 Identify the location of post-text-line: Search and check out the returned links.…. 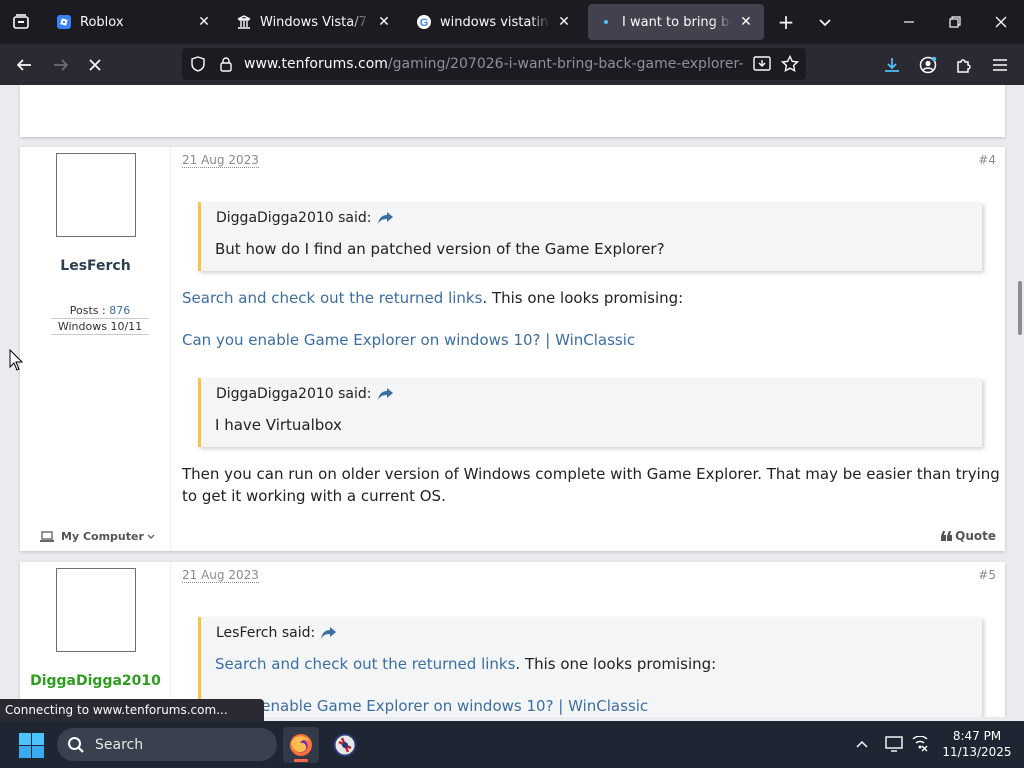
(433, 298).